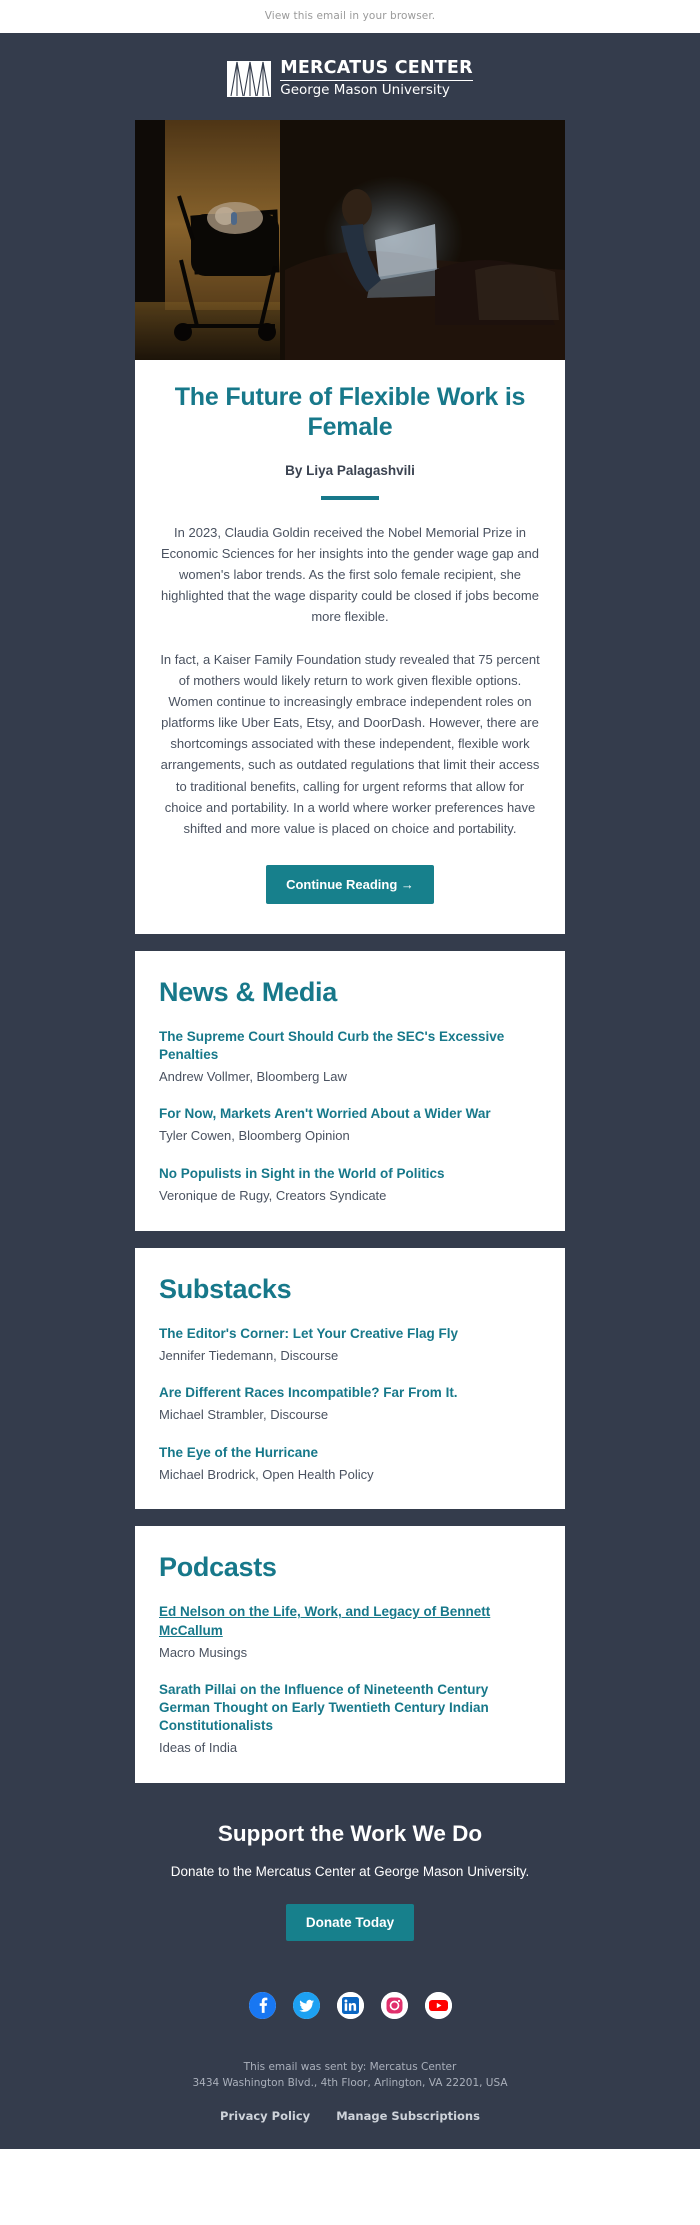 The height and width of the screenshot is (2225, 700). What do you see at coordinates (253, 1076) in the screenshot?
I see `news-meta-1: Andrew Vollmer, Bloomberg Law` at bounding box center [253, 1076].